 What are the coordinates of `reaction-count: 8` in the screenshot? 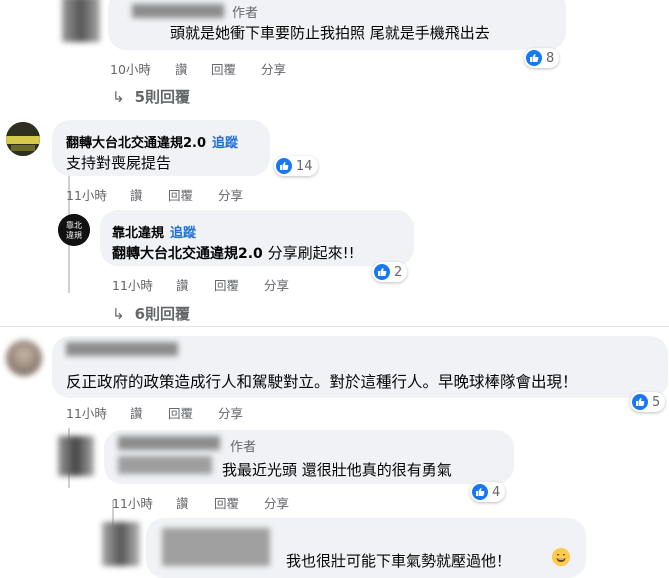 It's located at (550, 58).